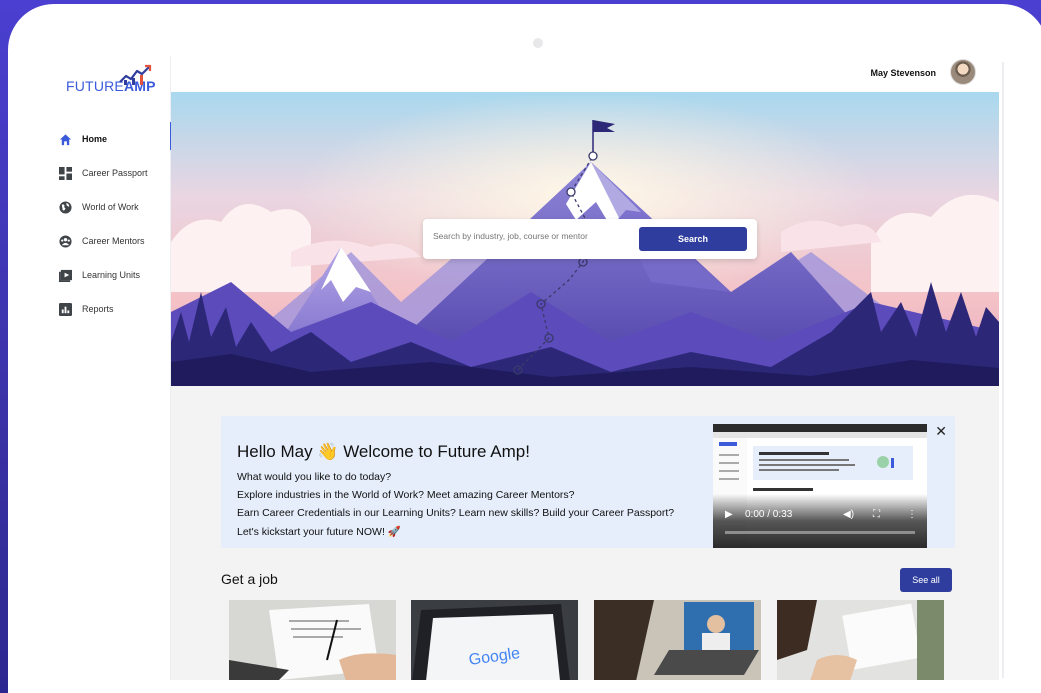 The image size is (1041, 693). I want to click on video-progress, so click(820, 532).